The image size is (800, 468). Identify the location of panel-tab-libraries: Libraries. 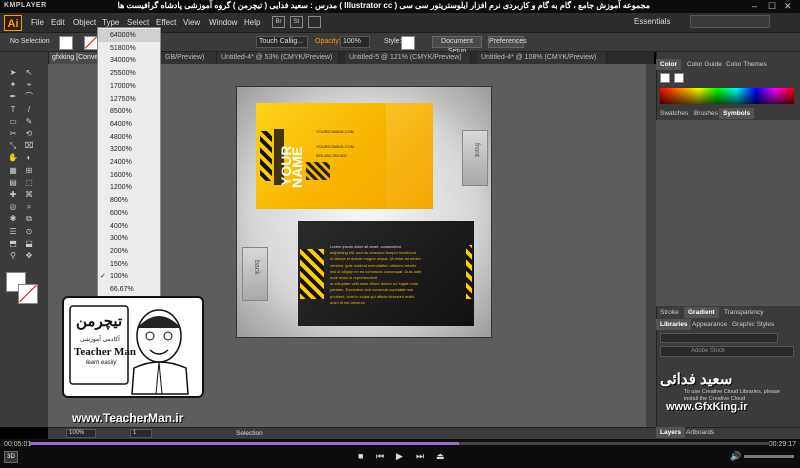
(674, 324).